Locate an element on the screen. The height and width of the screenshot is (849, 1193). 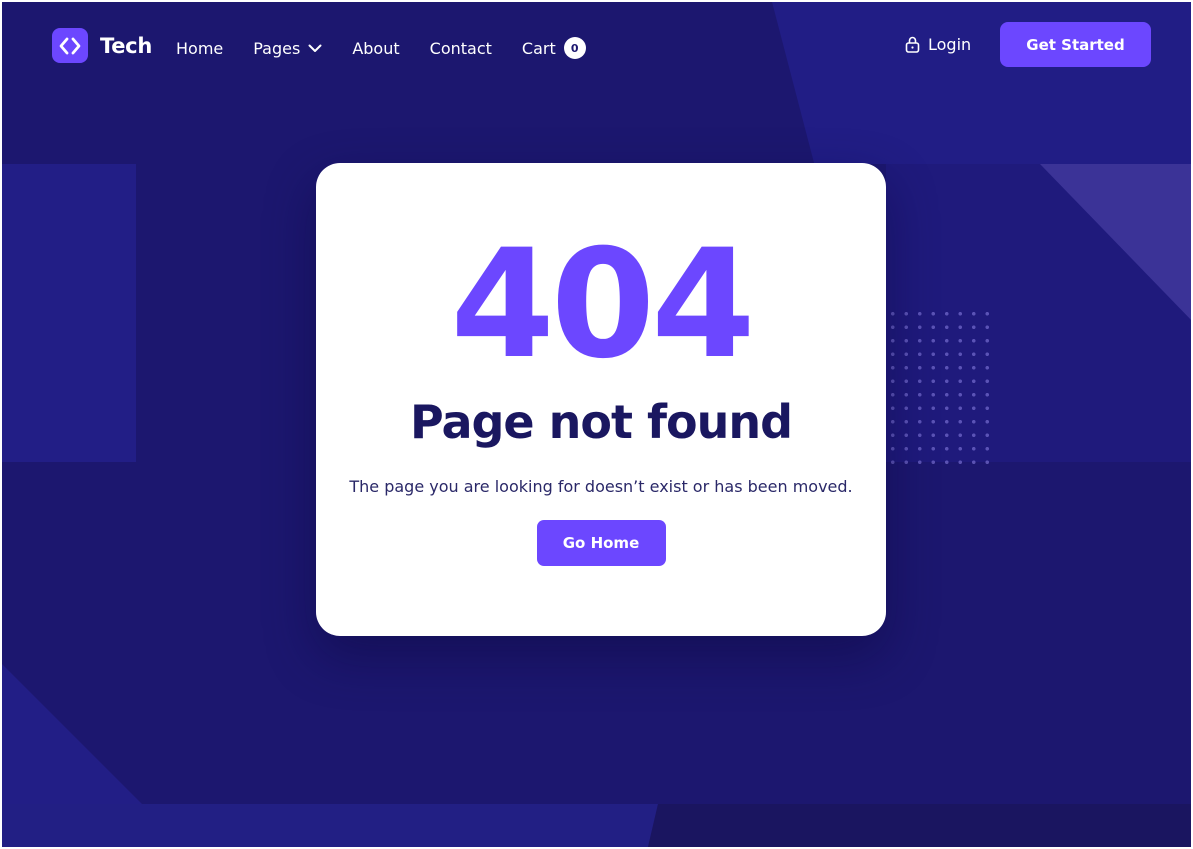
bg-shape-bottom-dark is located at coordinates (919, 825).